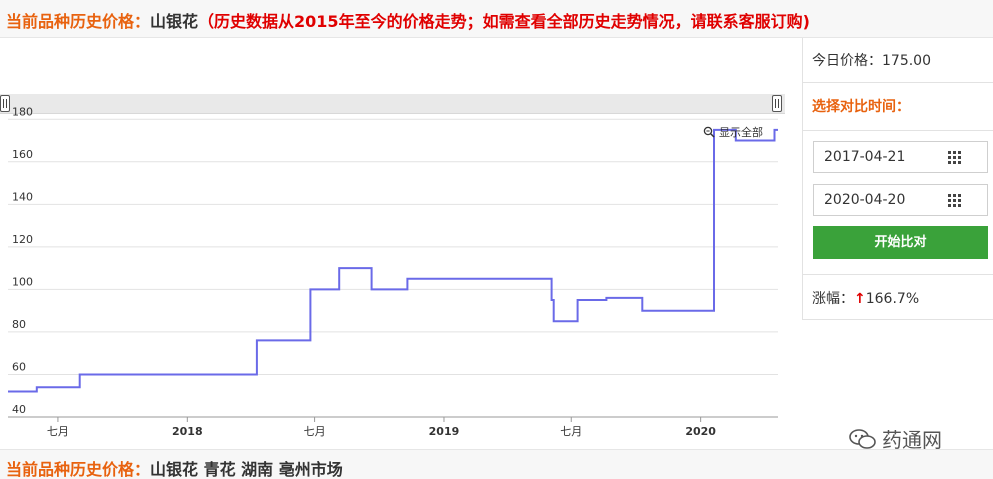  What do you see at coordinates (22, 239) in the screenshot?
I see `y-tick-label: 120` at bounding box center [22, 239].